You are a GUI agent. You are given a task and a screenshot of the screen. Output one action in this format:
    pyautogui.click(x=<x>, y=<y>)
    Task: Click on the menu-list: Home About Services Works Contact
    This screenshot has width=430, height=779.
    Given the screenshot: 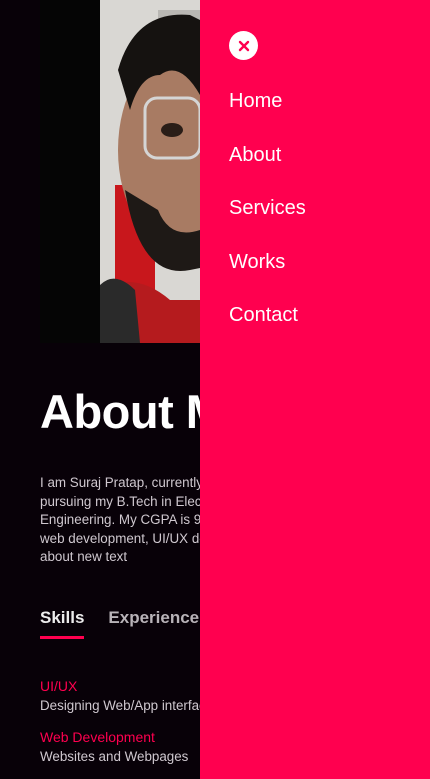 What is the action you would take?
    pyautogui.click(x=267, y=221)
    